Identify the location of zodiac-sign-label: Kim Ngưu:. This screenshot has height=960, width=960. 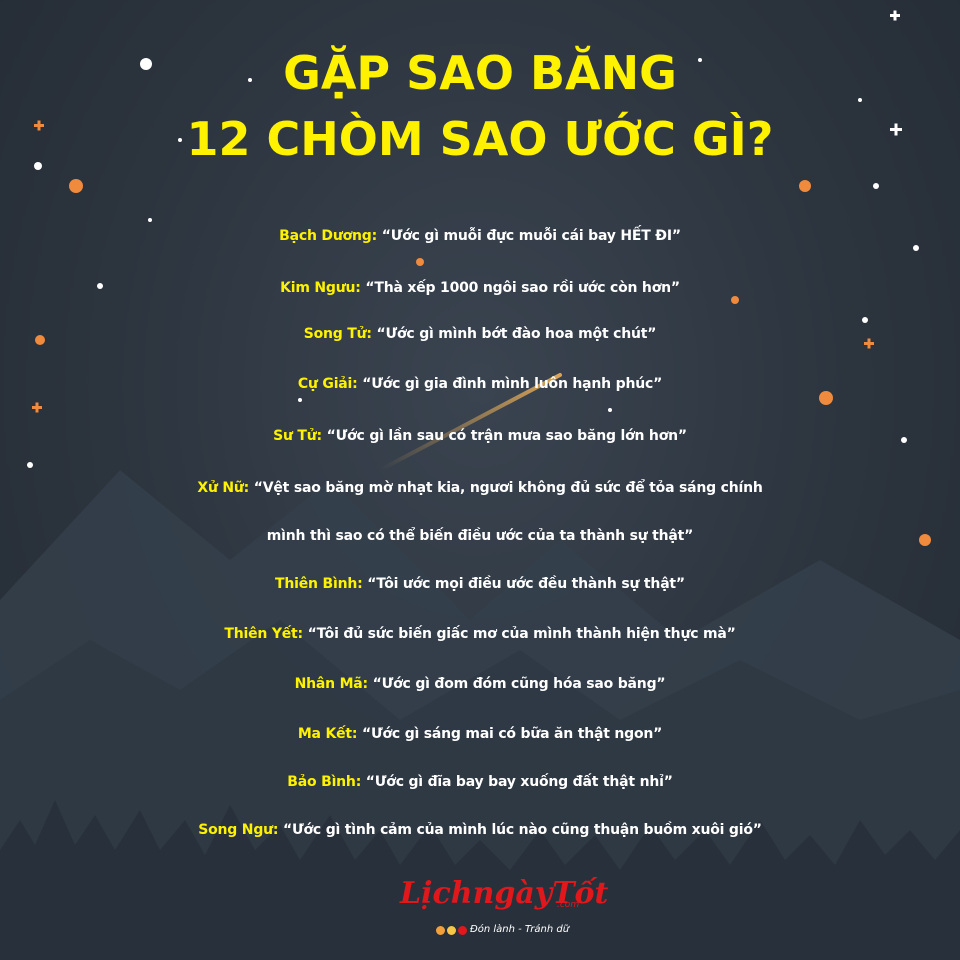
(320, 288).